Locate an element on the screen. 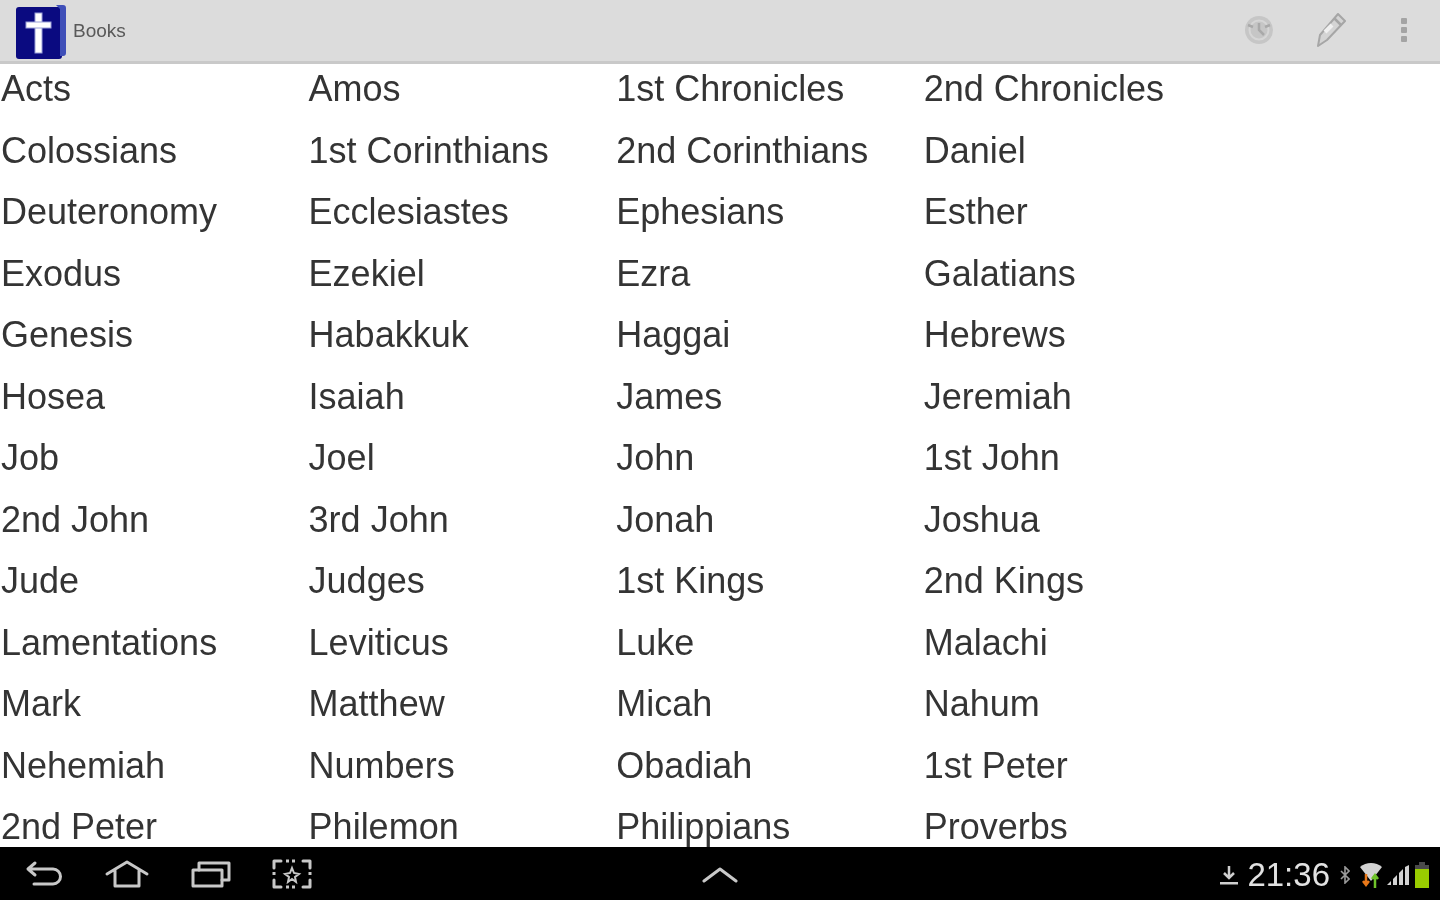  book-item: Amos is located at coordinates (354, 89).